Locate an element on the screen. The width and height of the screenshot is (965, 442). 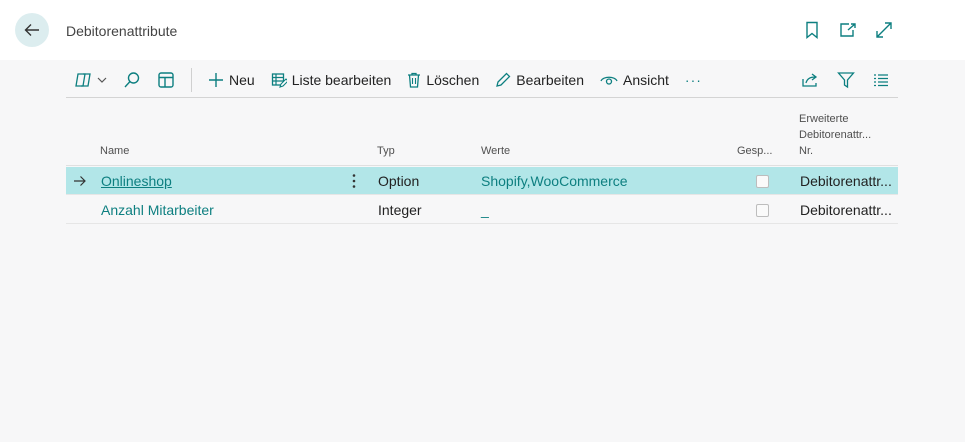
share-button is located at coordinates (810, 80).